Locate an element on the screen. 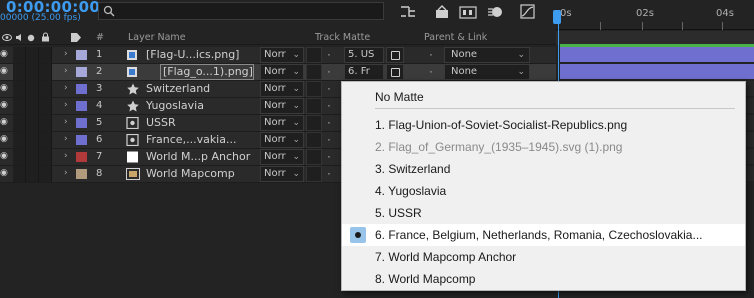 The height and width of the screenshot is (298, 754). track-matte-option: No Matte is located at coordinates (543, 97).